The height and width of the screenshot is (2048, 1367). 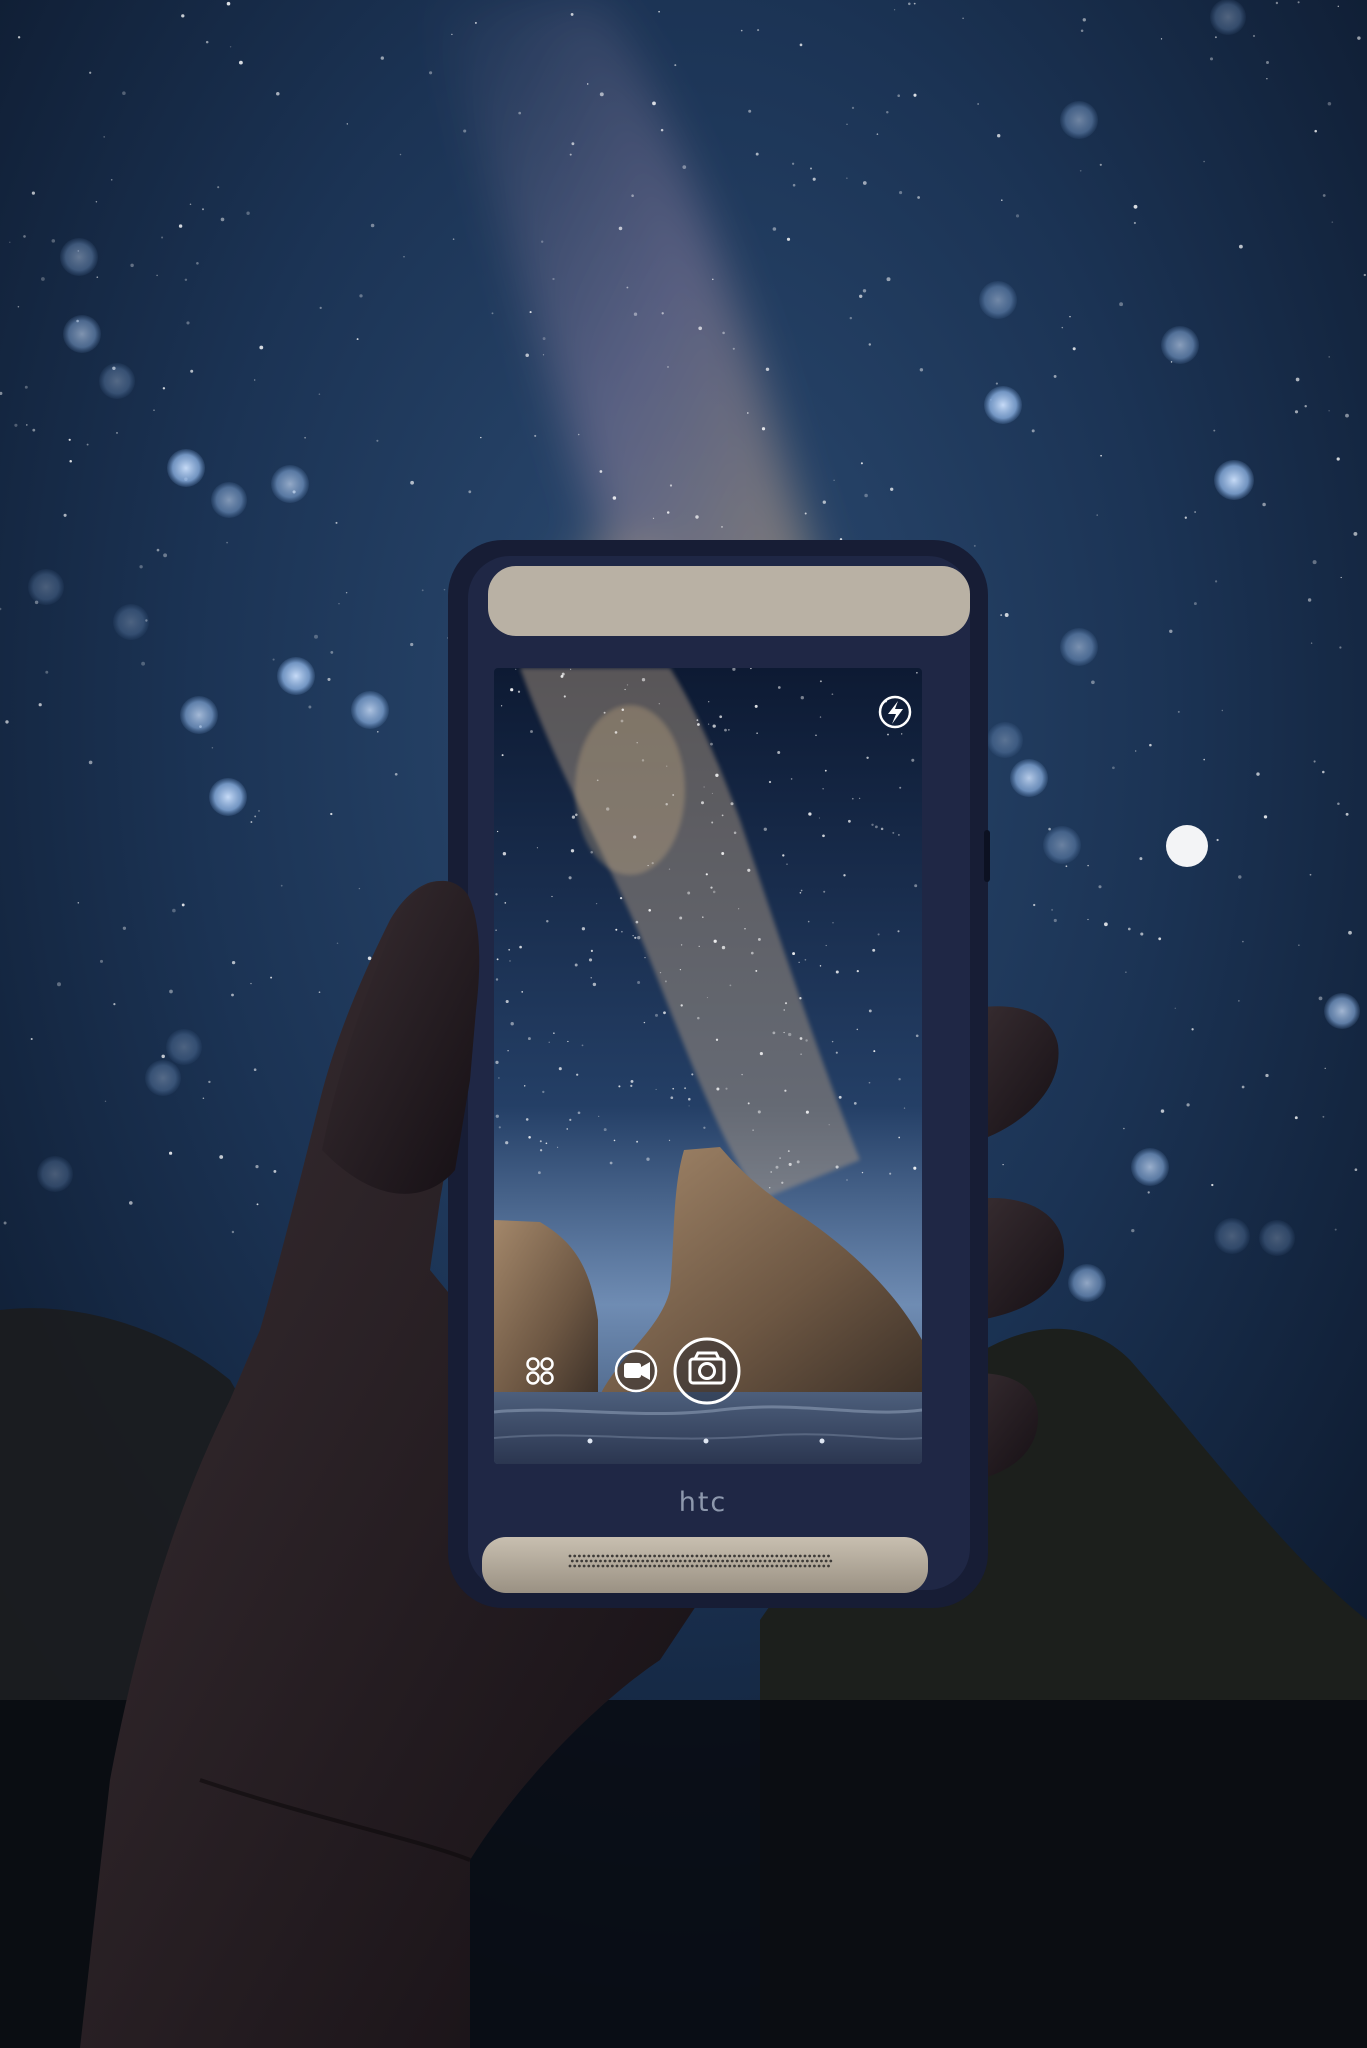 What do you see at coordinates (636, 1371) in the screenshot?
I see `video-button` at bounding box center [636, 1371].